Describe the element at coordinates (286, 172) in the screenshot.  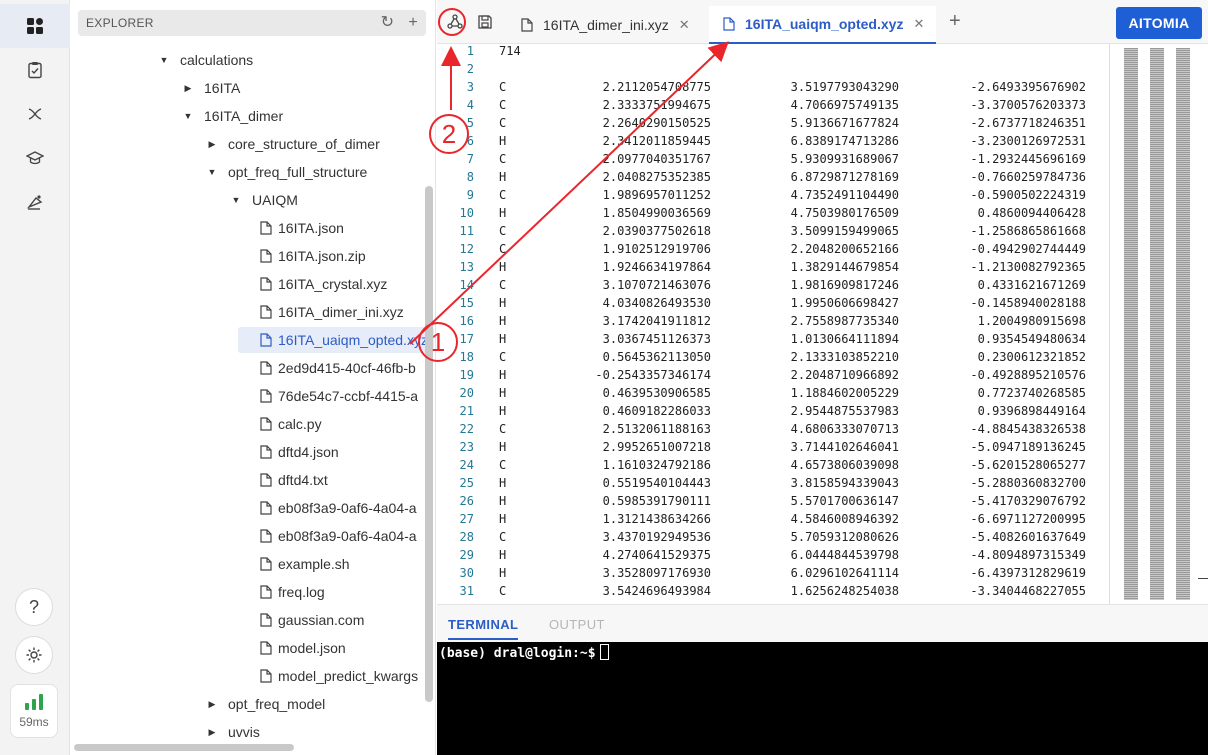
I see `folder-item: ▼ opt_freq_full_structure` at that location.